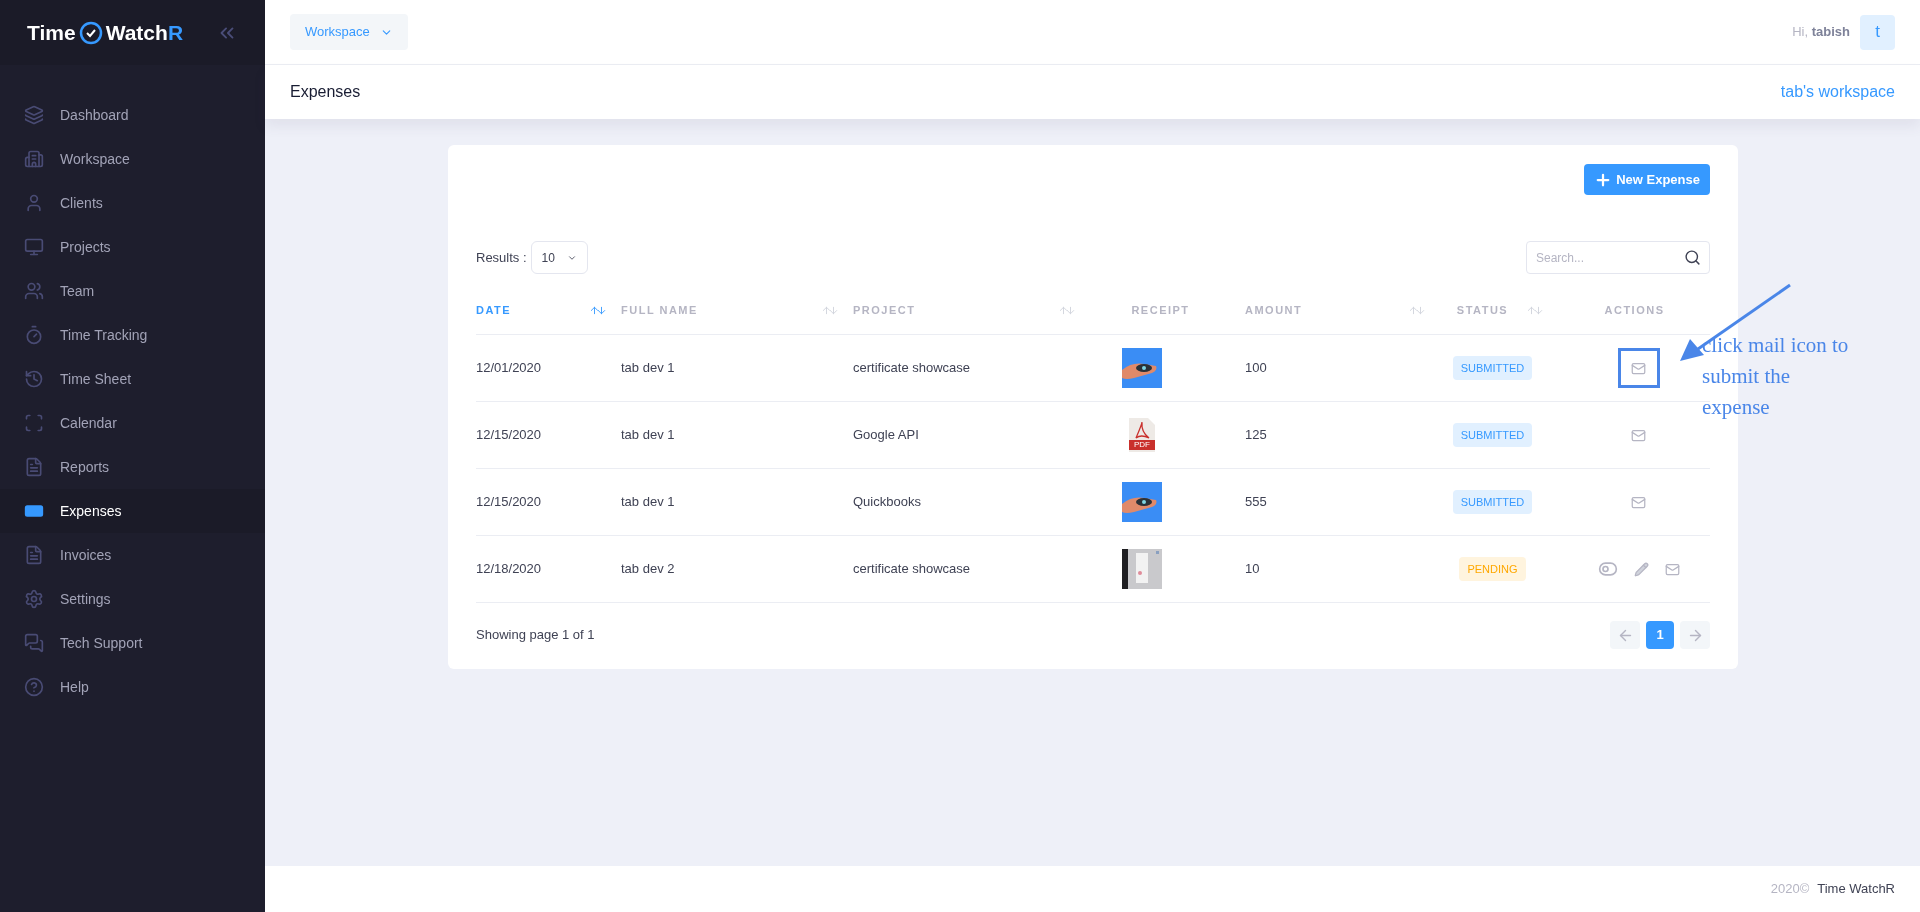 This screenshot has width=1920, height=912. What do you see at coordinates (1625, 635) in the screenshot?
I see `previous-page-button` at bounding box center [1625, 635].